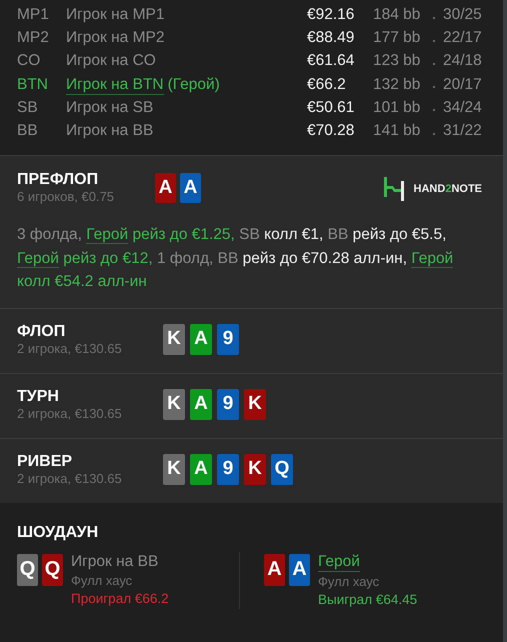  What do you see at coordinates (448, 189) in the screenshot?
I see `logo-text: HAND2NOTE` at bounding box center [448, 189].